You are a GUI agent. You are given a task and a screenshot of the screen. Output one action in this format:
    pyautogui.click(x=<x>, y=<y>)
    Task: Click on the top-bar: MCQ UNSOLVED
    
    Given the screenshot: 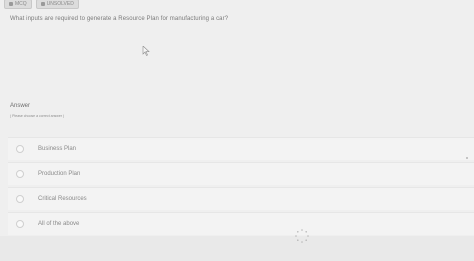 What is the action you would take?
    pyautogui.click(x=237, y=4)
    